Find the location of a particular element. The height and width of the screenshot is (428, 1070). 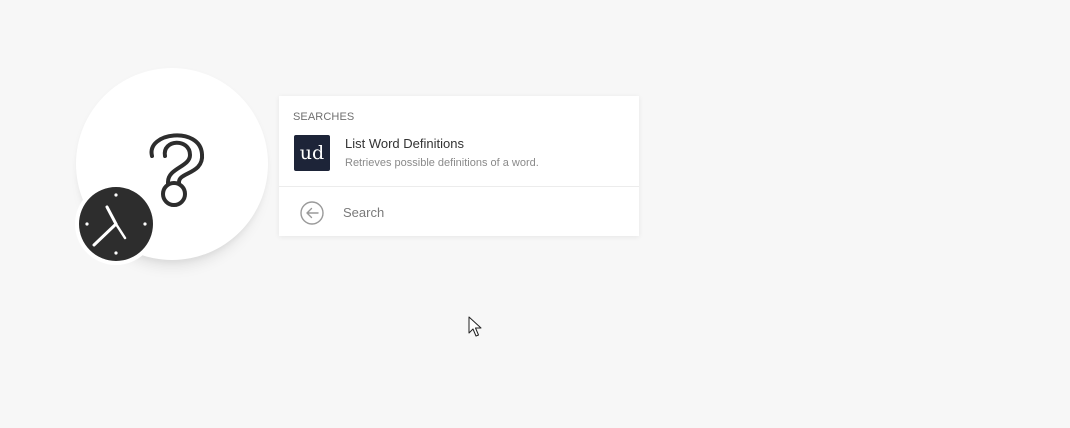

result-item-title: List Word Definitions is located at coordinates (404, 143).